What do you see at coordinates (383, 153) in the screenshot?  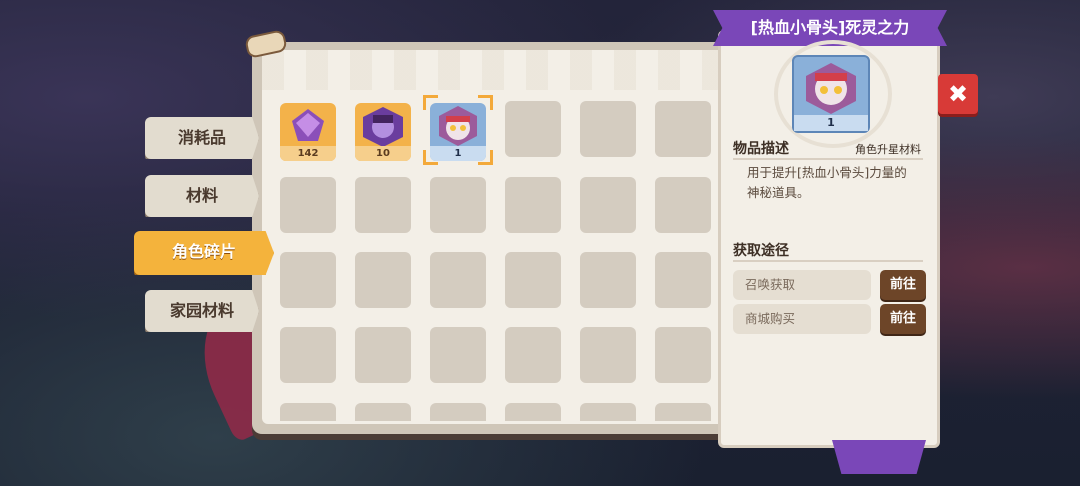 I see `item-qty: 10` at bounding box center [383, 153].